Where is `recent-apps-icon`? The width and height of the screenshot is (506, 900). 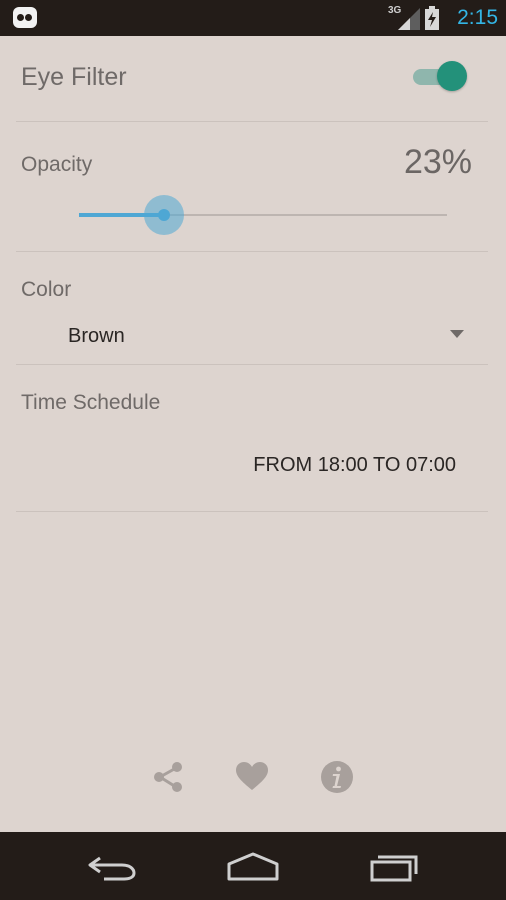
recent-apps-icon is located at coordinates (394, 866).